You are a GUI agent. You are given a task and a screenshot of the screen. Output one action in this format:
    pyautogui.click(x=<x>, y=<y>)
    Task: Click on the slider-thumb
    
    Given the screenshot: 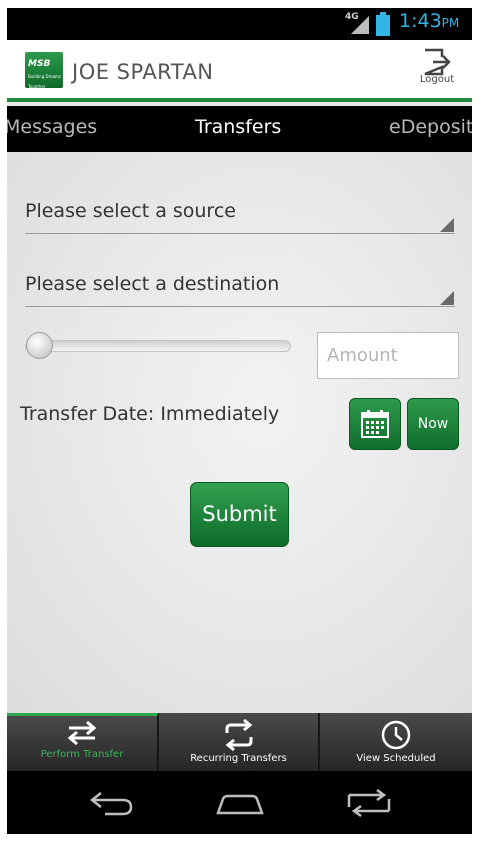 What is the action you would take?
    pyautogui.click(x=39, y=345)
    